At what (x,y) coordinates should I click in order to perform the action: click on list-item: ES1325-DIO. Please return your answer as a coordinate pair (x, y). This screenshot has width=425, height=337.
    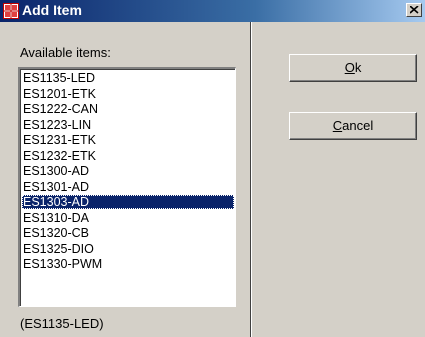
    Looking at the image, I should click on (128, 249).